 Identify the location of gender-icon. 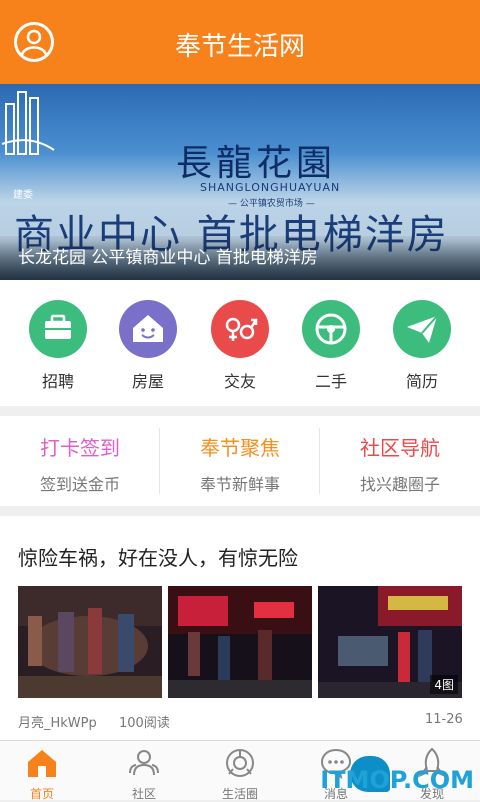
(240, 329).